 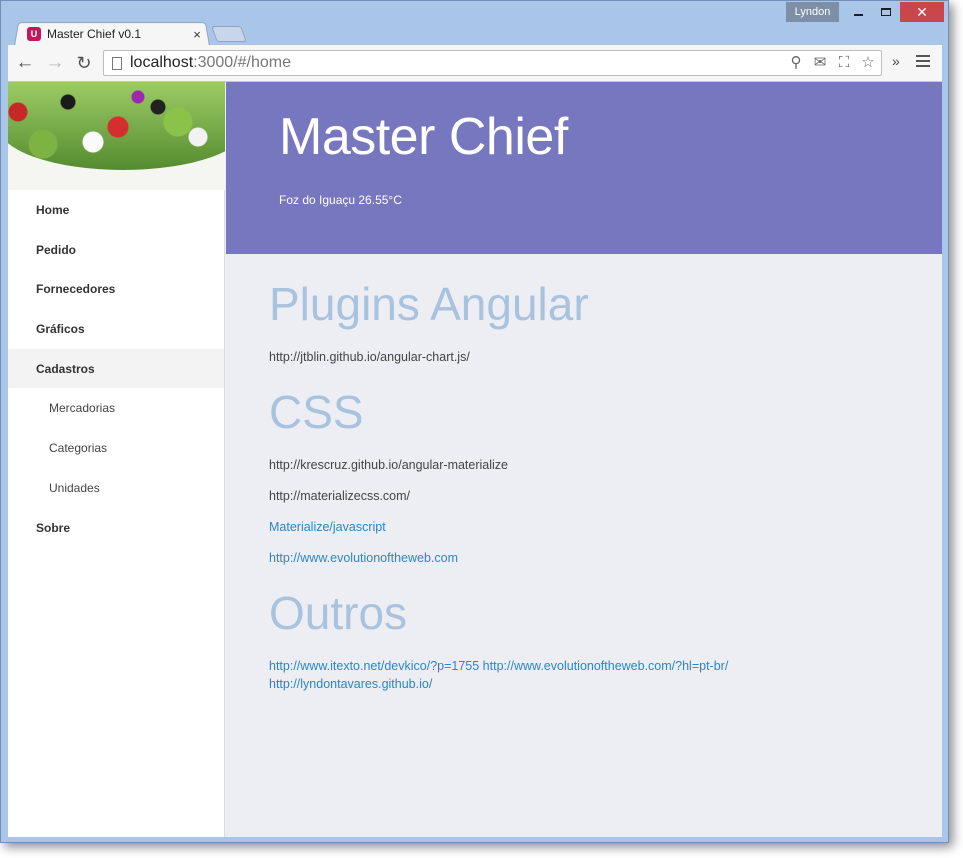 What do you see at coordinates (94, 34) in the screenshot?
I see `tab-title: Master Chief v0.1` at bounding box center [94, 34].